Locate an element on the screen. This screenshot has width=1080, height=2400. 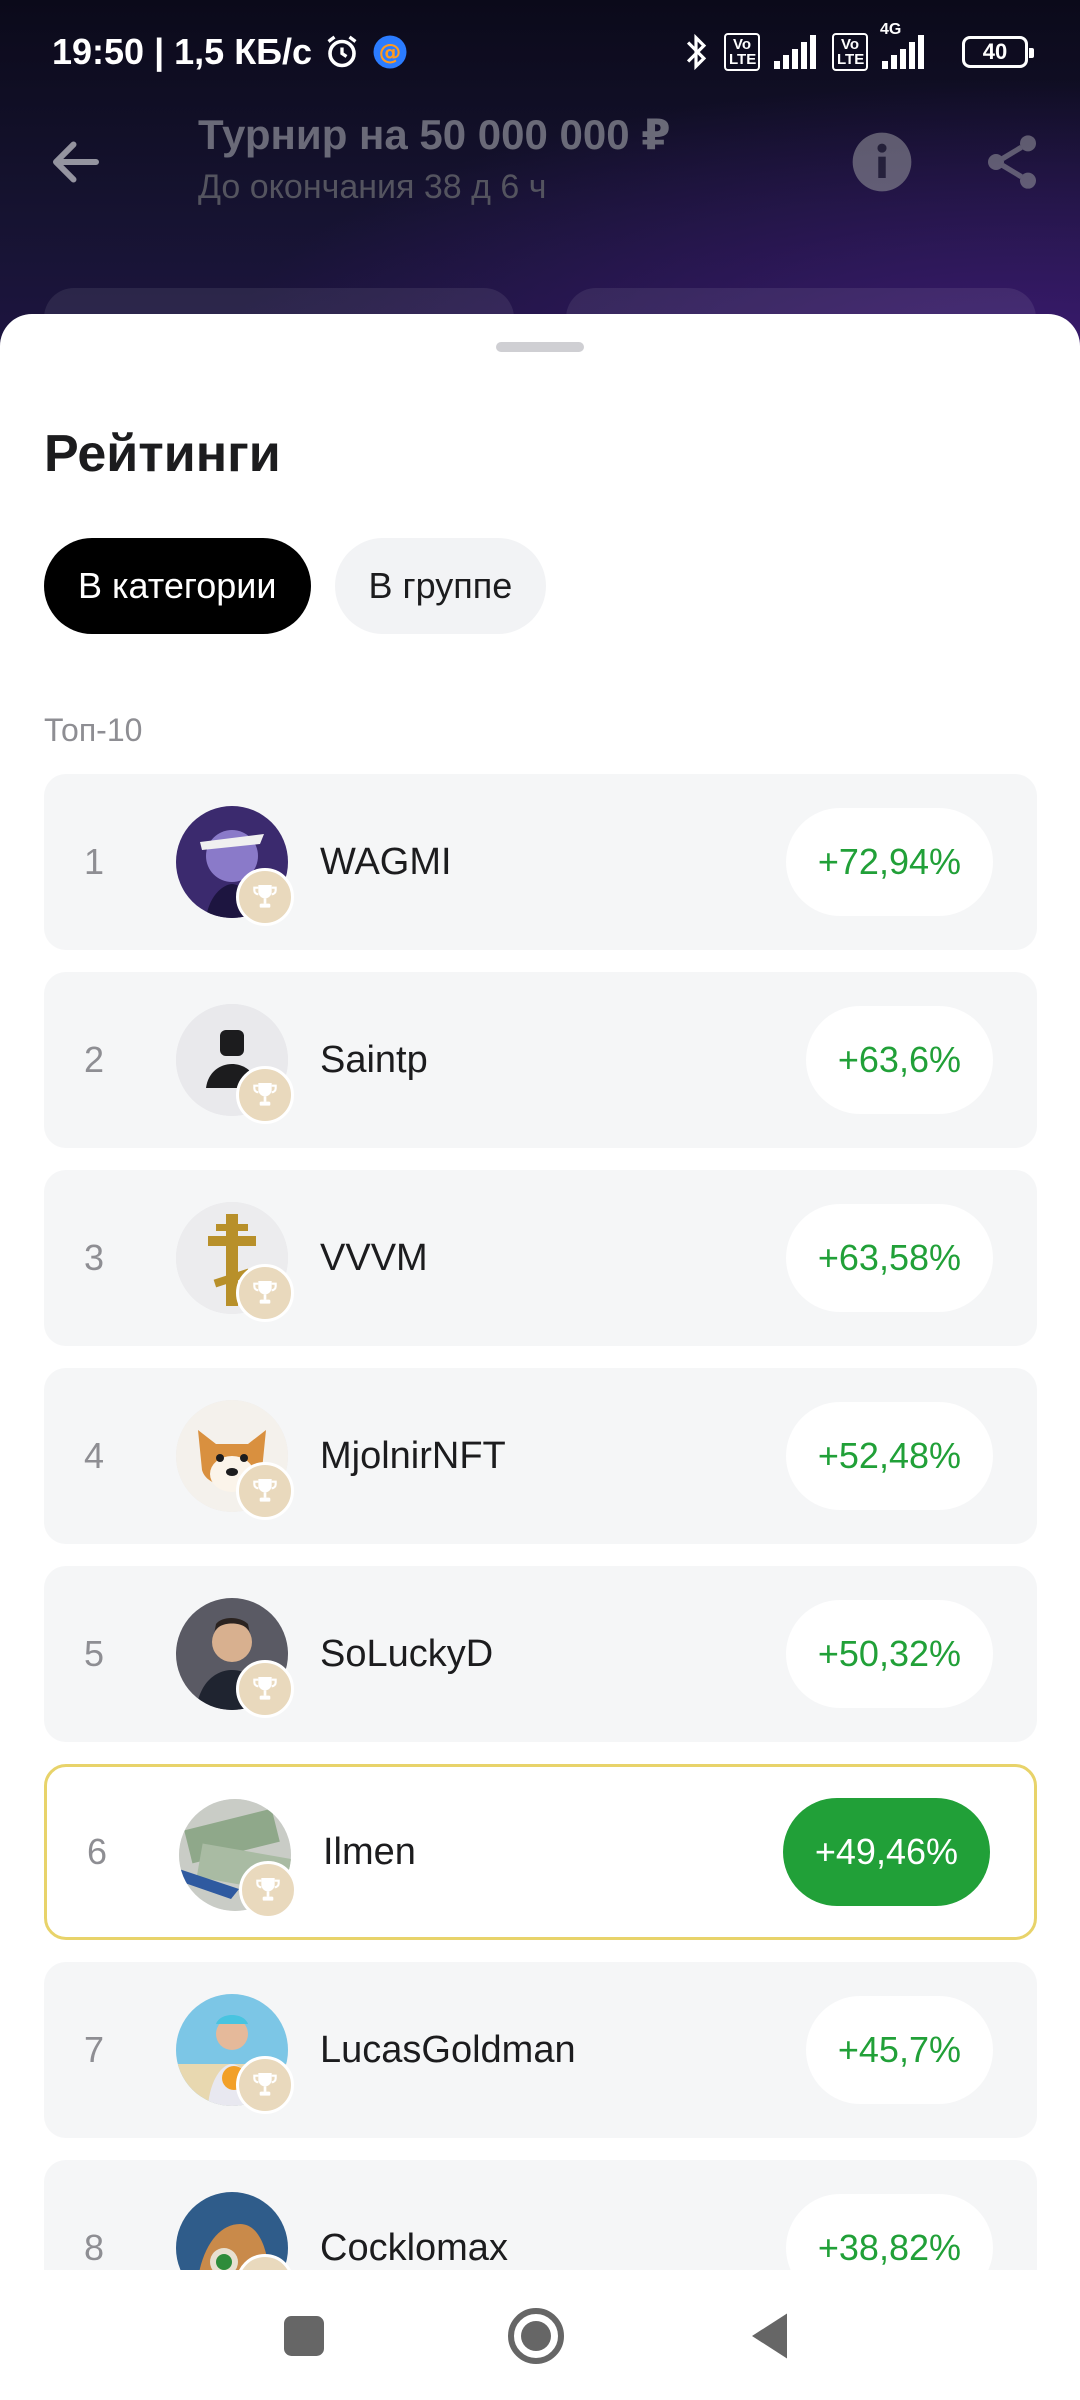
rank-number: 2 is located at coordinates (94, 1059).